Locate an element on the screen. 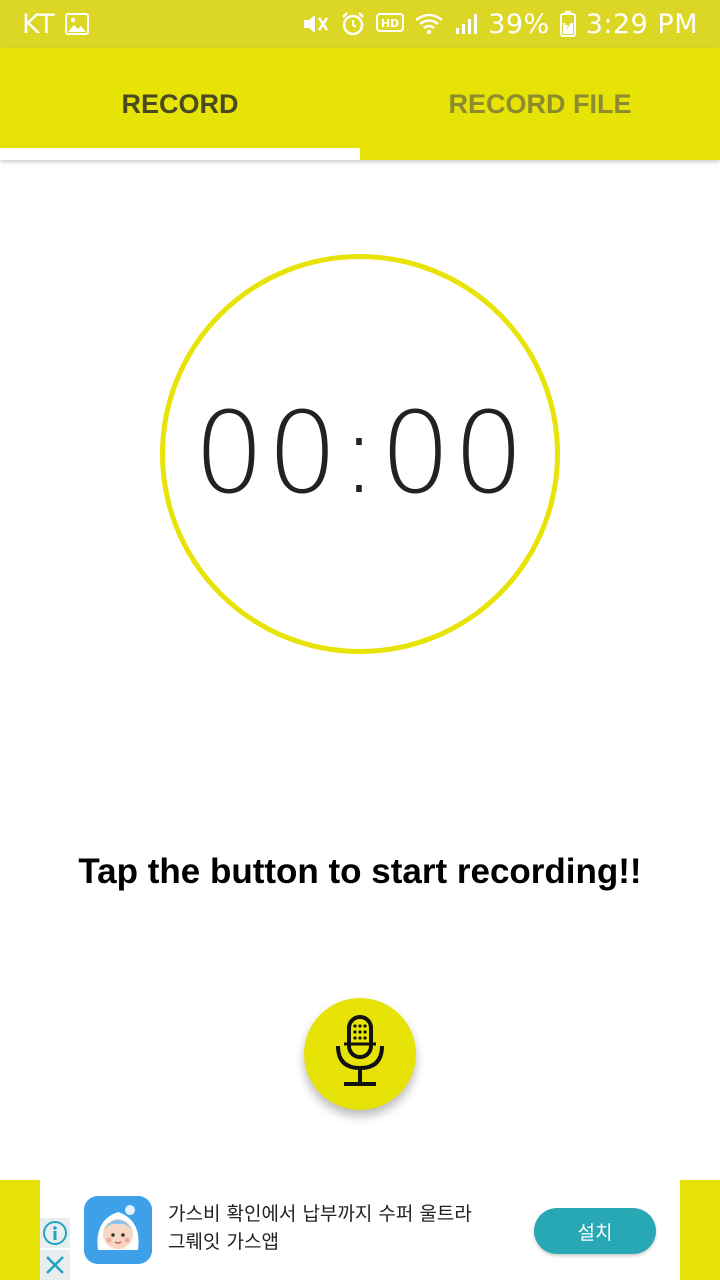 The height and width of the screenshot is (1280, 720). timer-display: 00:00 is located at coordinates (360, 454).